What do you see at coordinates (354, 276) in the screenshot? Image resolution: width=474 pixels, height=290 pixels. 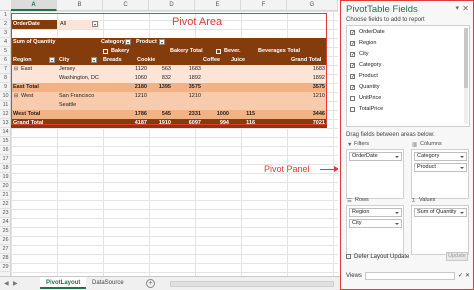 I see `views-label: Views` at bounding box center [354, 276].